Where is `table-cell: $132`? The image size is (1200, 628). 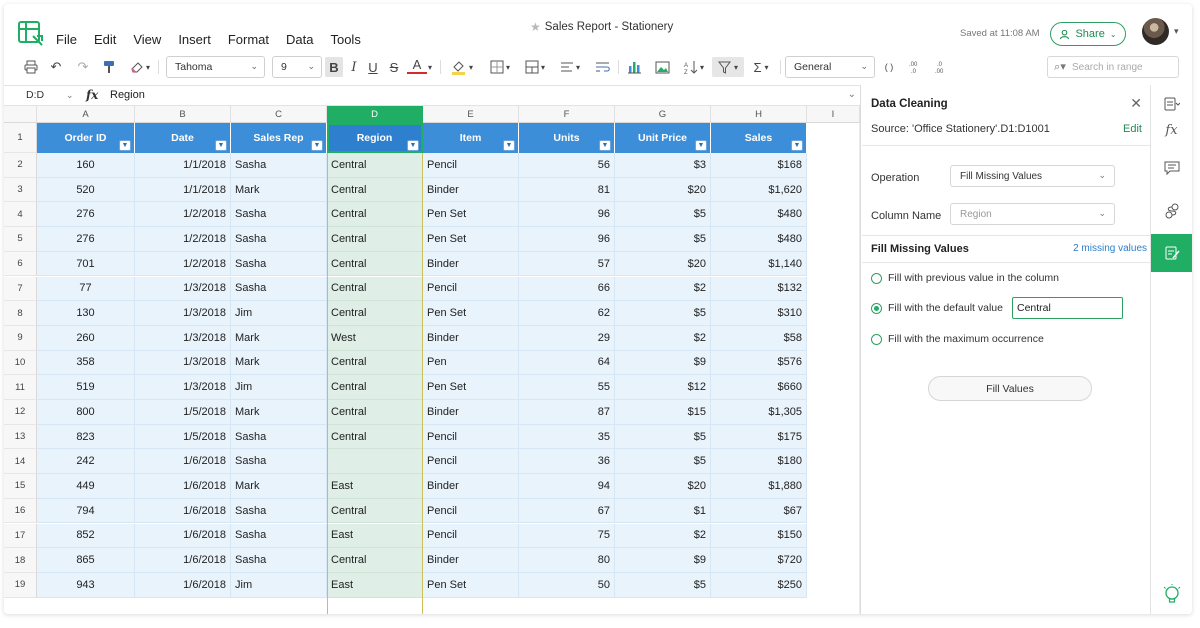
table-cell: $132 is located at coordinates (759, 289).